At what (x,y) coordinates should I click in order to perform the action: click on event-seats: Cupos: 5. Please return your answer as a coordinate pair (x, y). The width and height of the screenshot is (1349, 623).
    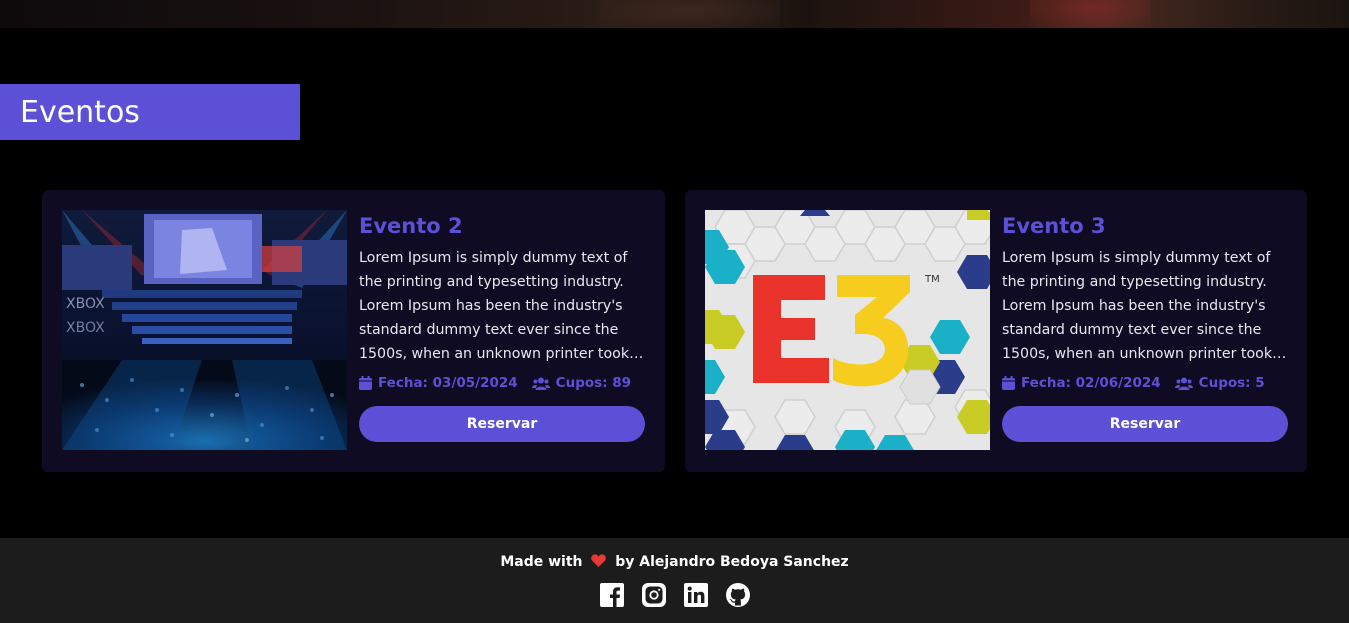
    Looking at the image, I should click on (1219, 383).